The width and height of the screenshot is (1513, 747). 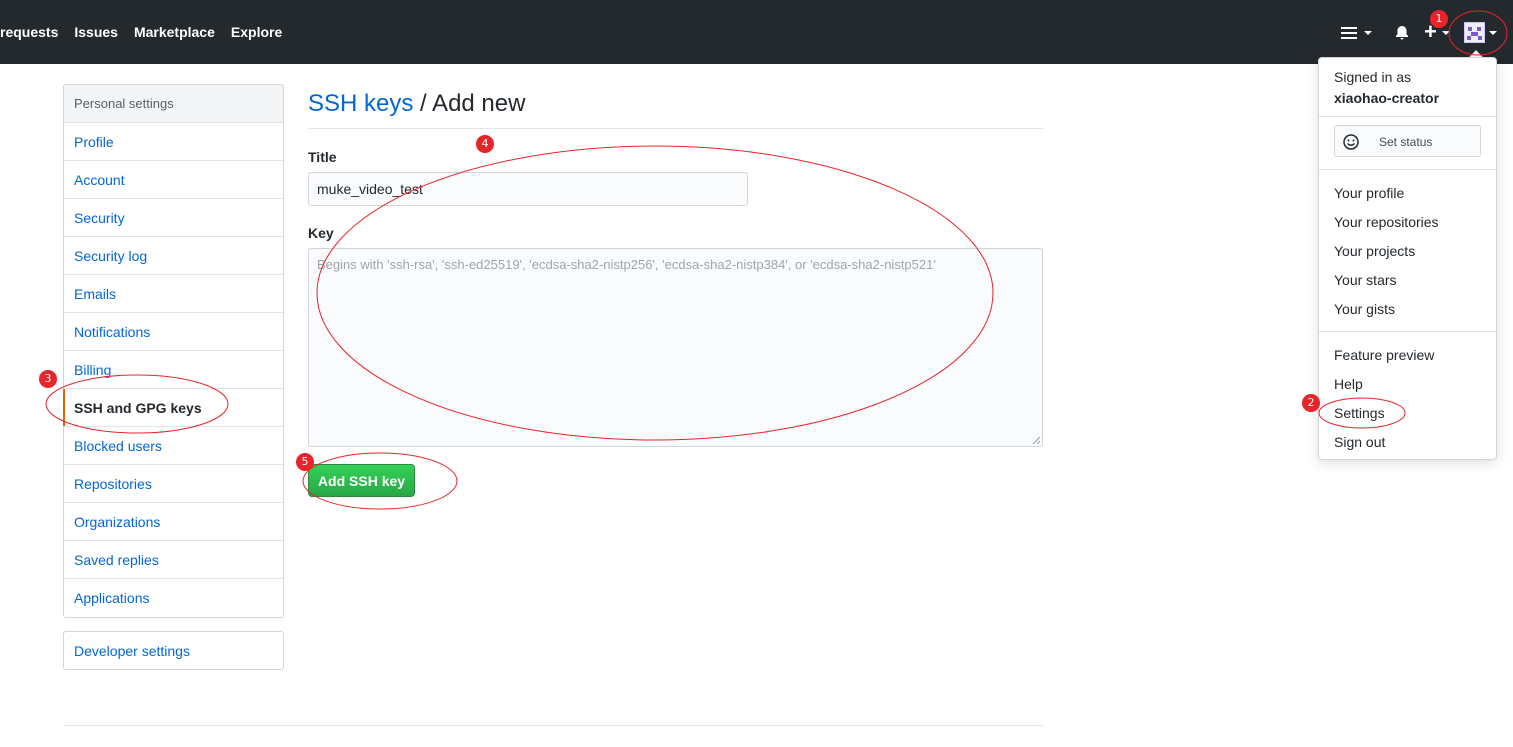 What do you see at coordinates (1348, 384) in the screenshot?
I see `menu-help: Help` at bounding box center [1348, 384].